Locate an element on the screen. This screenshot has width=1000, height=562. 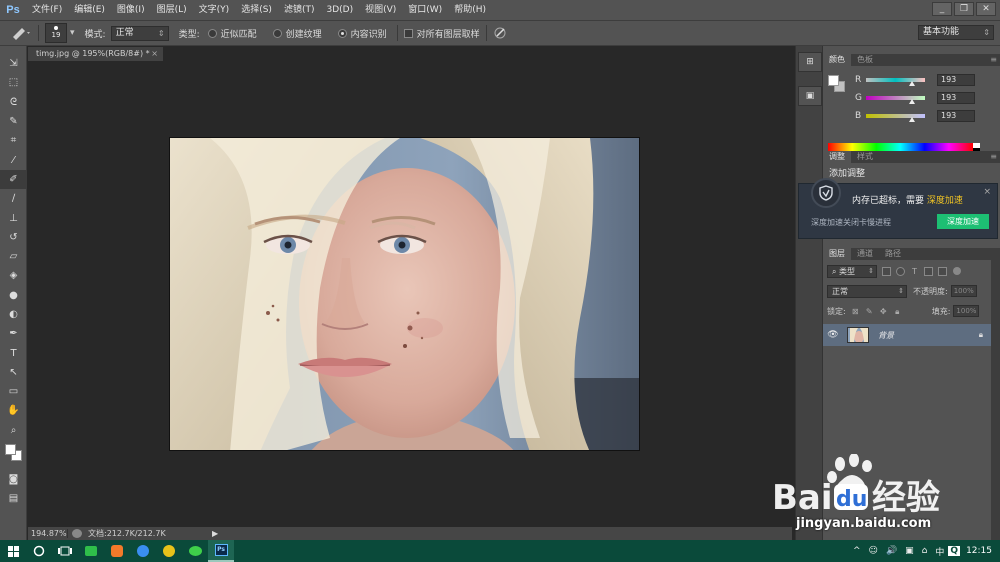
red-slider-thumb is located at coordinates (912, 83).